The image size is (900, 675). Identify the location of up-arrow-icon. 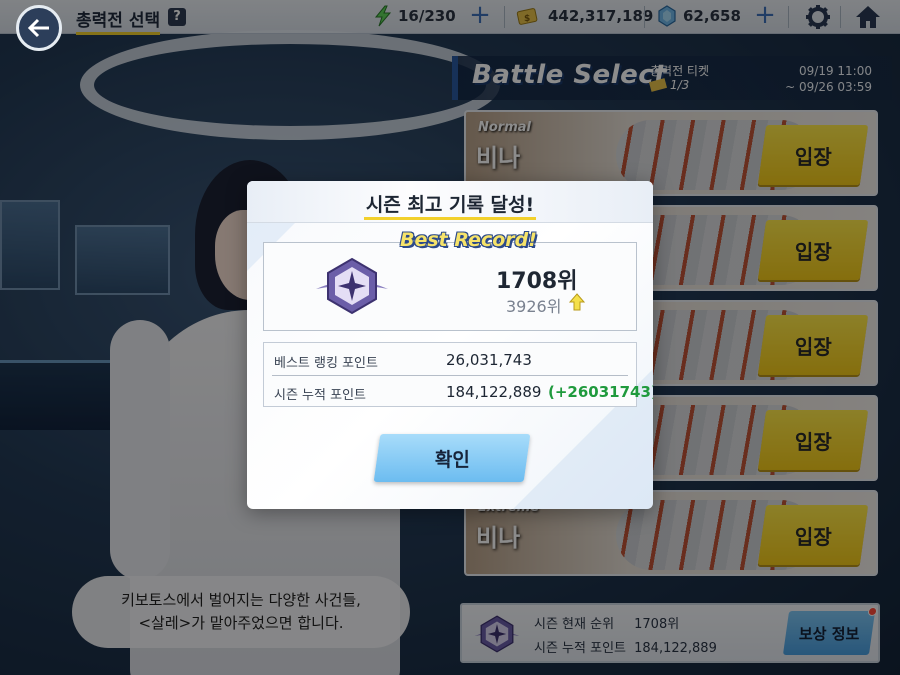
(577, 302).